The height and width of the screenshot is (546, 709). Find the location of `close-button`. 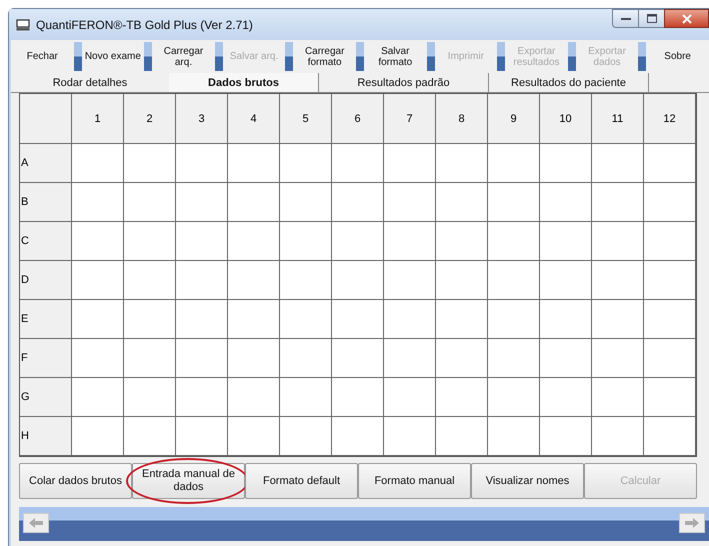

close-button is located at coordinates (686, 18).